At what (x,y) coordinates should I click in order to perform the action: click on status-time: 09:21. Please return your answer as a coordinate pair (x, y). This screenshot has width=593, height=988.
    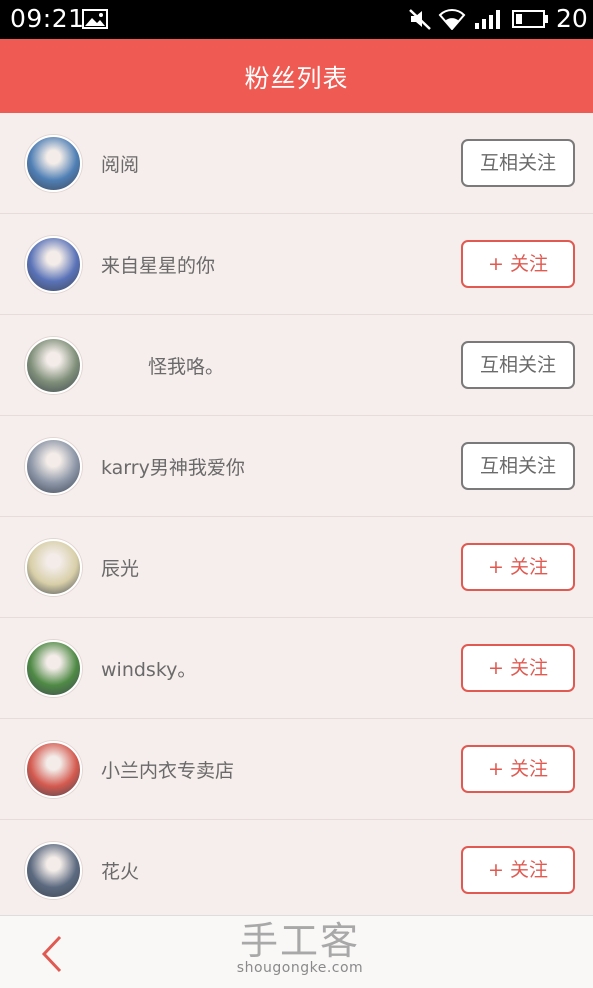
    Looking at the image, I should click on (47, 18).